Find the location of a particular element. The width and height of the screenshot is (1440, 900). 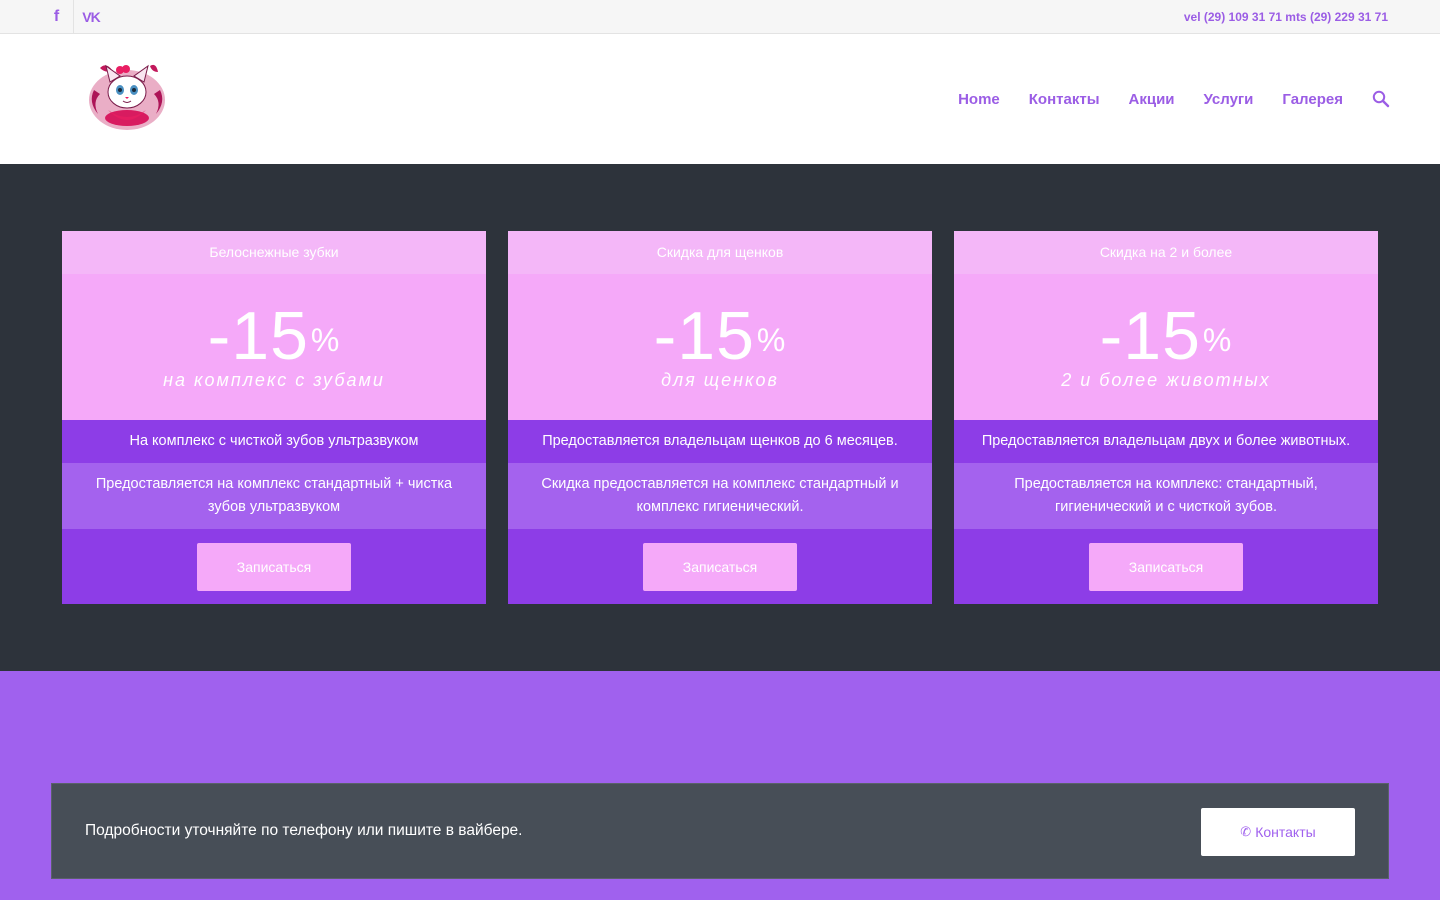

card-price-block: -15% на комплекс с зубами is located at coordinates (274, 347).